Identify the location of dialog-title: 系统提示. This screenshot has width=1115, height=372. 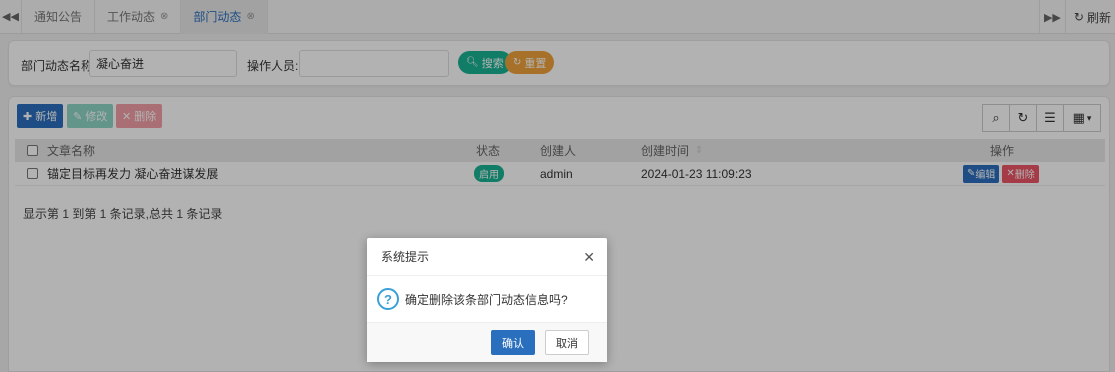
(405, 257).